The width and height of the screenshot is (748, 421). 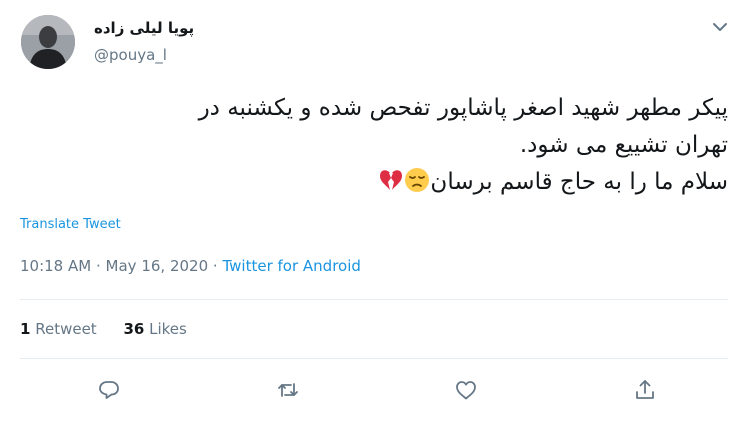 I want to click on retweets-count: 1, so click(x=25, y=329).